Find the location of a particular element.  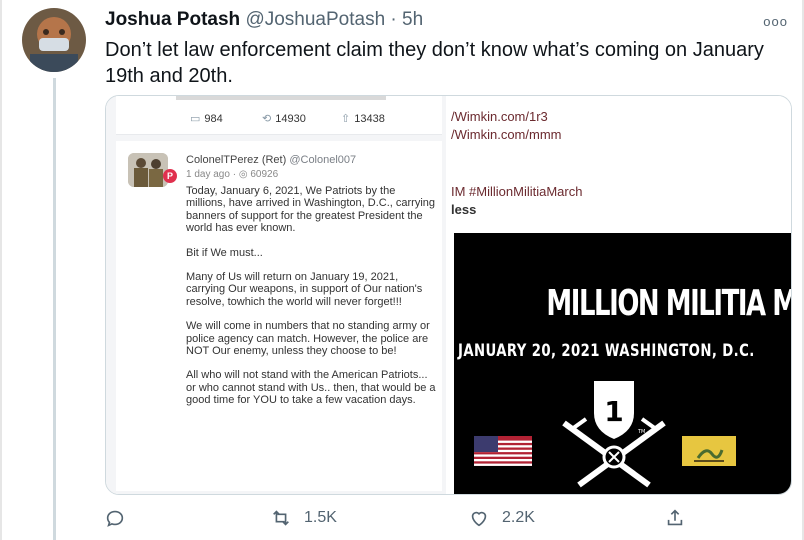

heart-icon is located at coordinates (479, 519).